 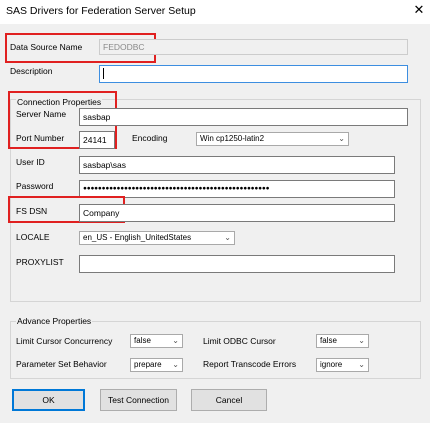 What do you see at coordinates (237, 264) in the screenshot?
I see `proxylist-field` at bounding box center [237, 264].